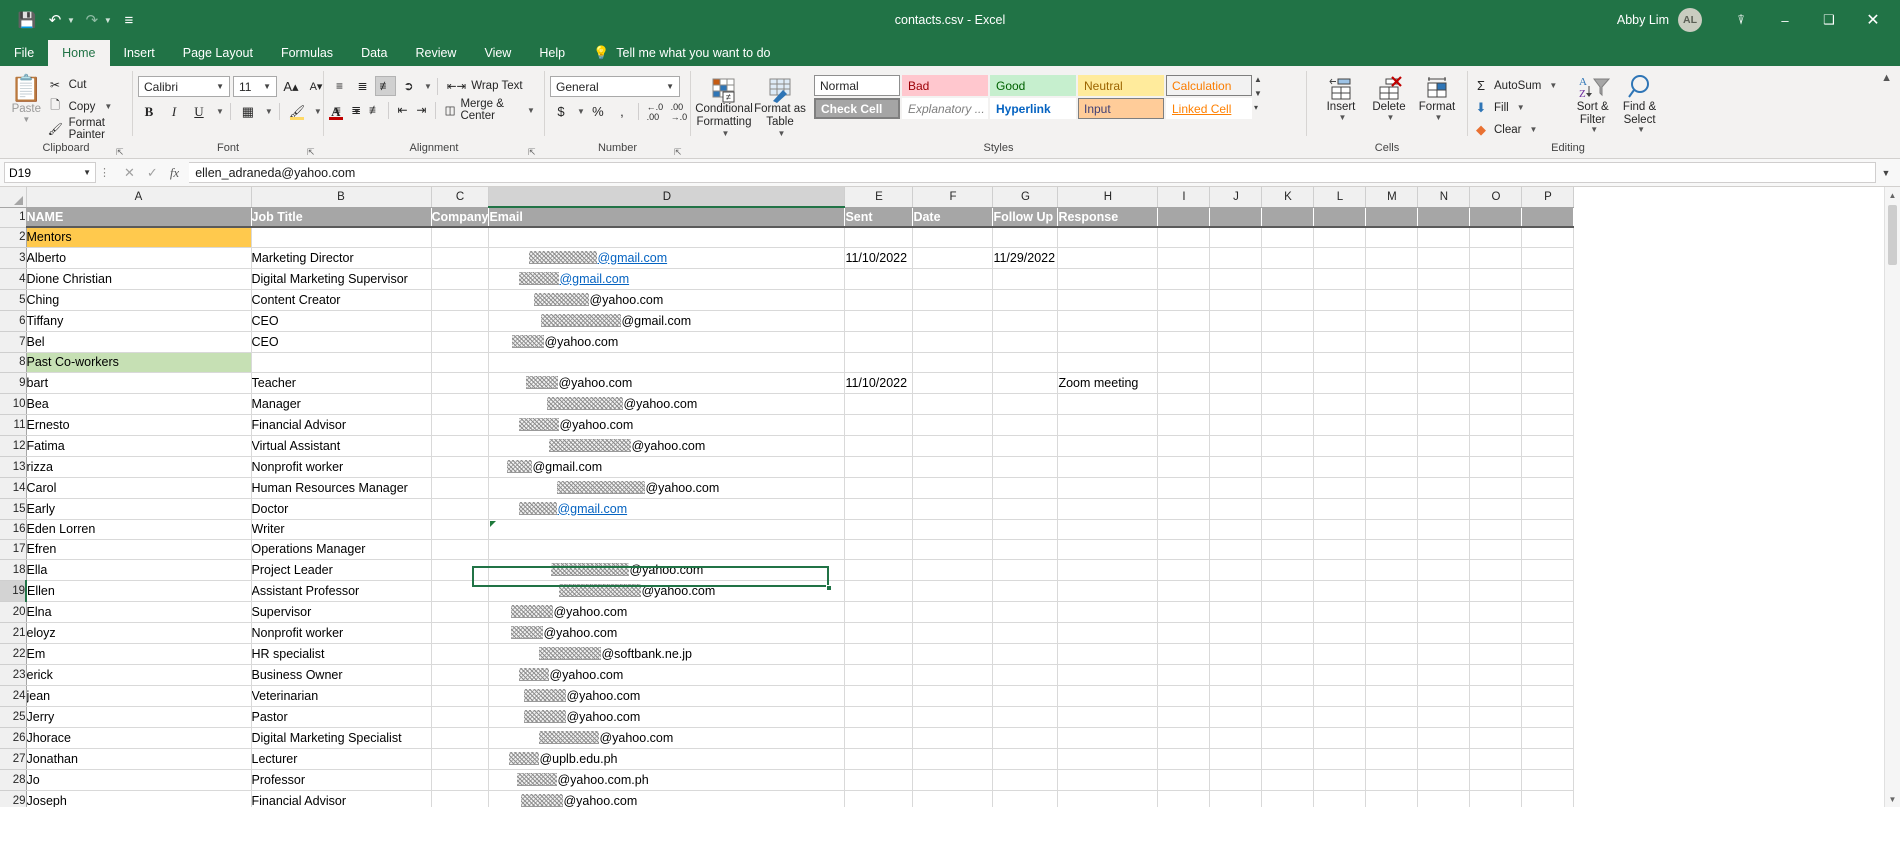 This screenshot has height=850, width=1900. I want to click on cell-C14, so click(460, 488).